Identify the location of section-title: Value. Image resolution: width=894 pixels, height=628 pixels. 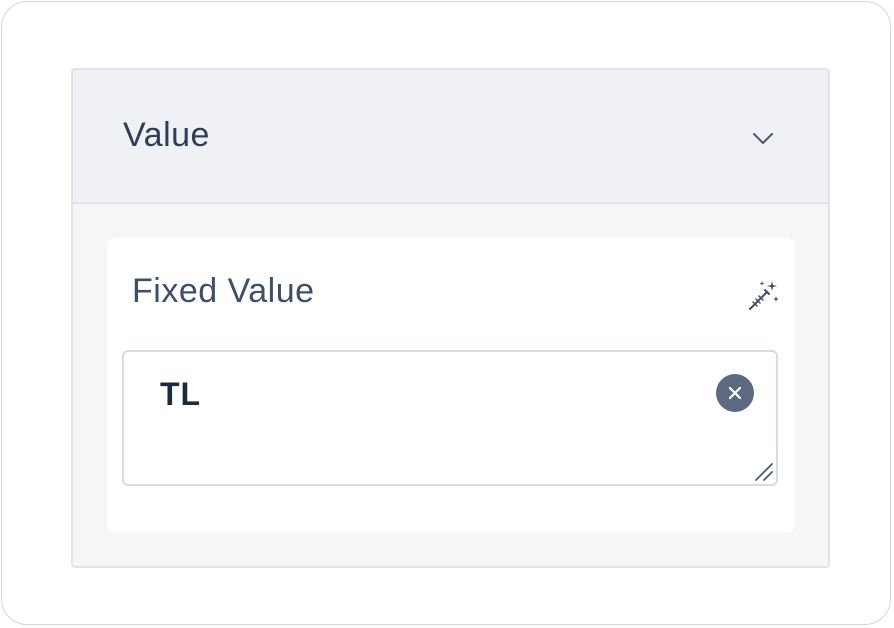
(166, 135).